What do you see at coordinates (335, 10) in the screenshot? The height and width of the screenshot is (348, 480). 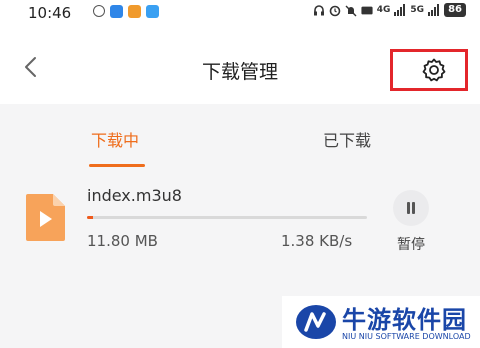 I see `alarm-icon` at bounding box center [335, 10].